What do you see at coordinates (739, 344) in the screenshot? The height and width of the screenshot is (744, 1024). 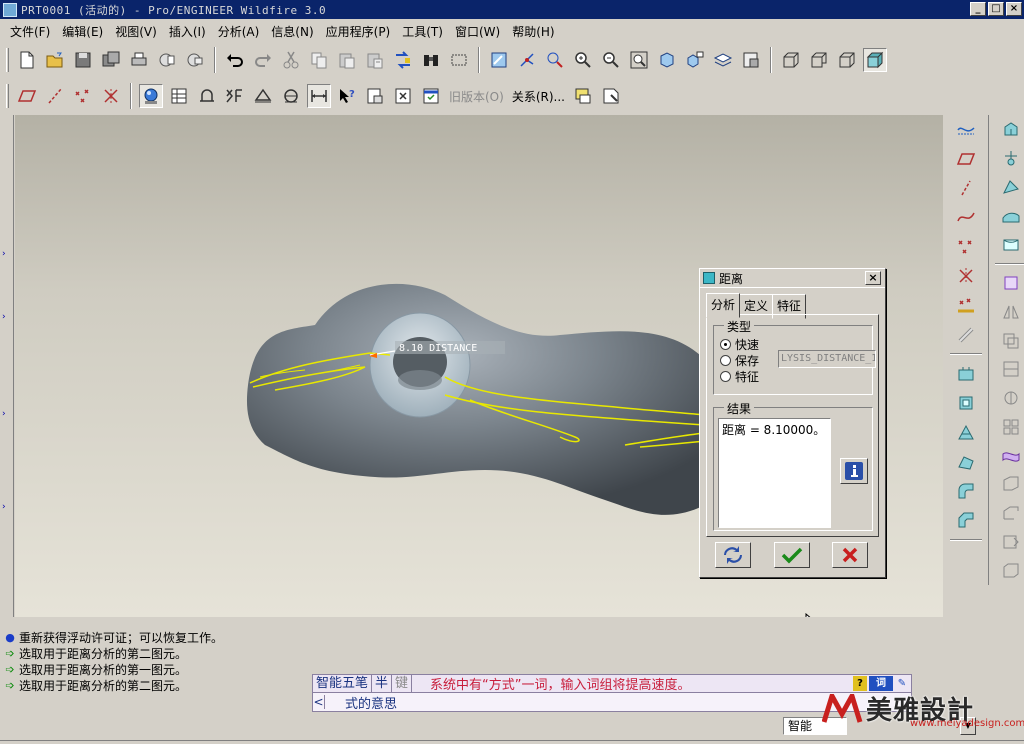 I see `radio-quick: 快速` at bounding box center [739, 344].